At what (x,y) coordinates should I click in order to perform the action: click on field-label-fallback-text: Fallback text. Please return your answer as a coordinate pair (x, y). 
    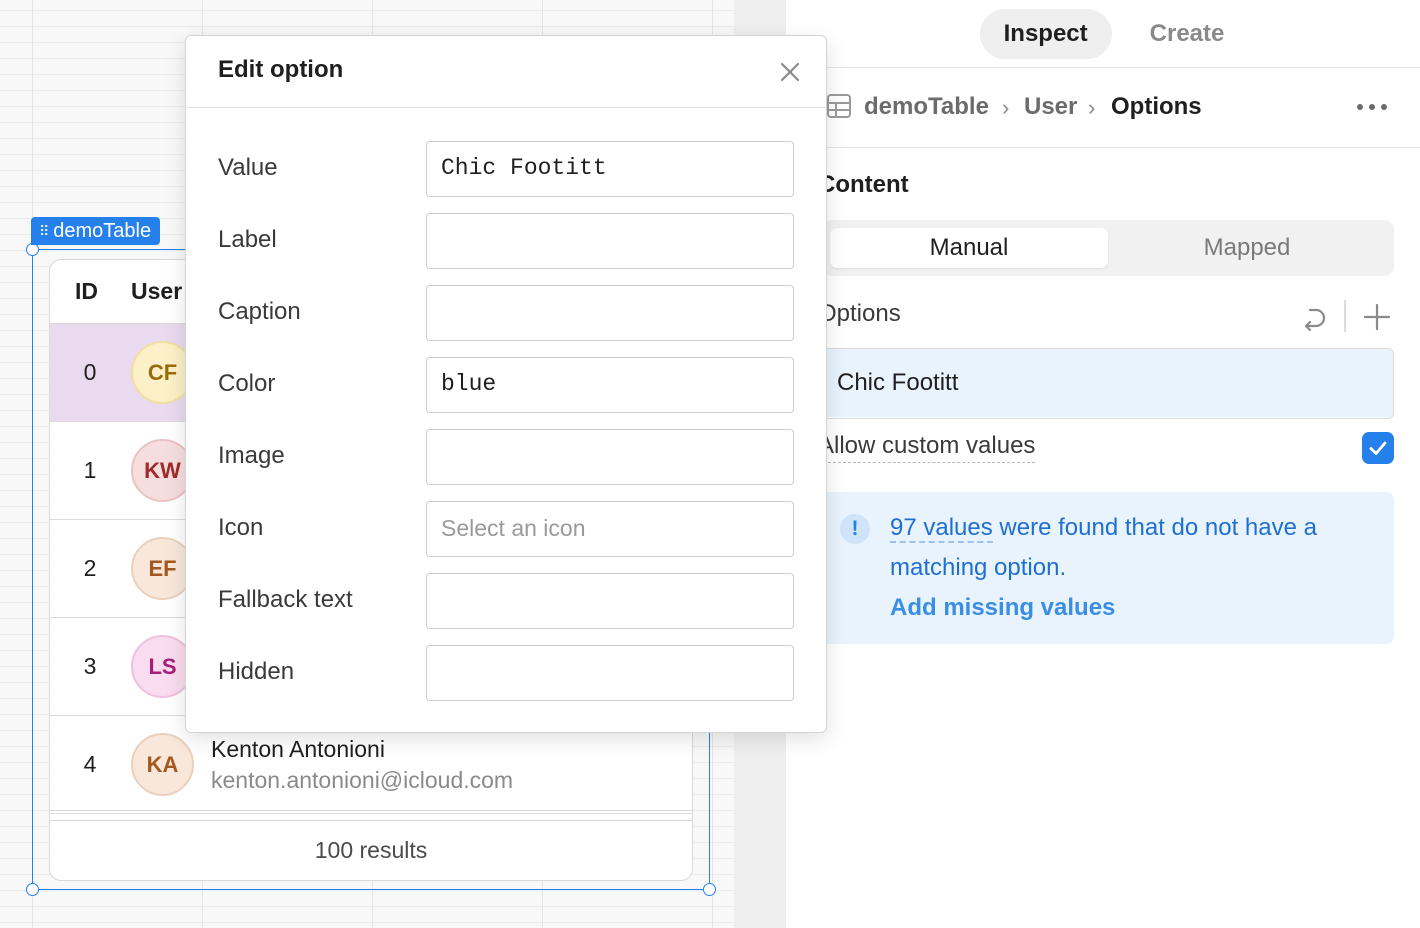
    Looking at the image, I should click on (285, 599).